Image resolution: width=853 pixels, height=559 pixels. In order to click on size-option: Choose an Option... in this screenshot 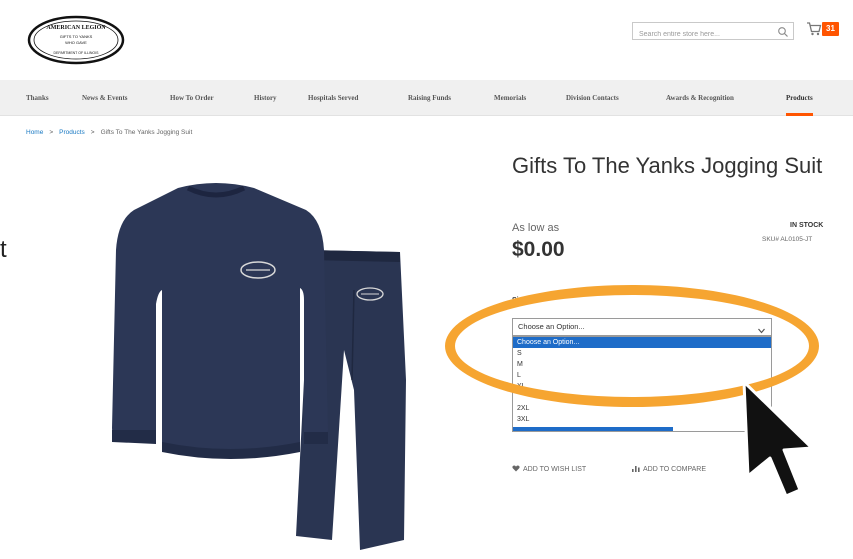, I will do `click(642, 342)`.